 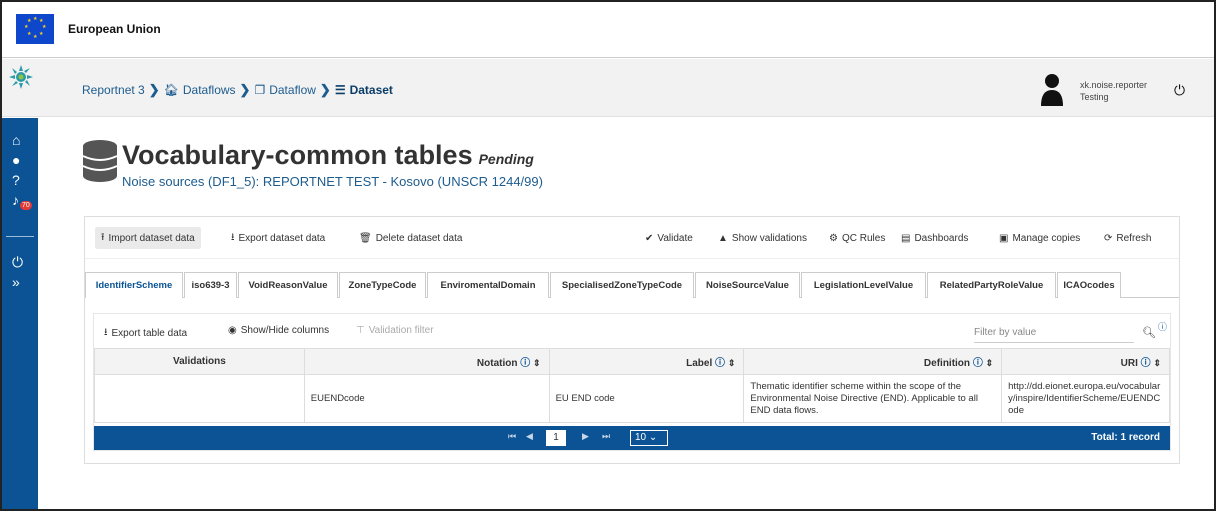 What do you see at coordinates (365, 238) in the screenshot?
I see `trash-icon: 🗑︎` at bounding box center [365, 238].